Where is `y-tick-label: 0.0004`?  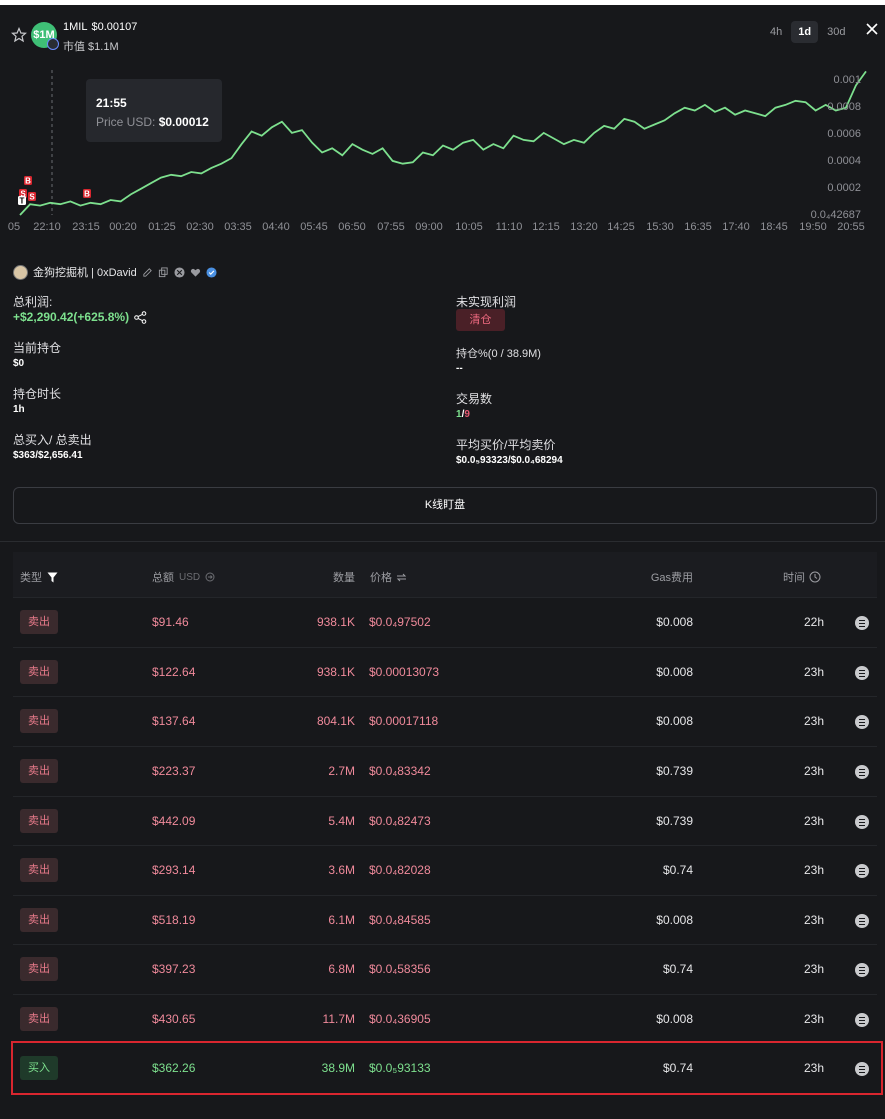
y-tick-label: 0.0004 is located at coordinates (844, 161).